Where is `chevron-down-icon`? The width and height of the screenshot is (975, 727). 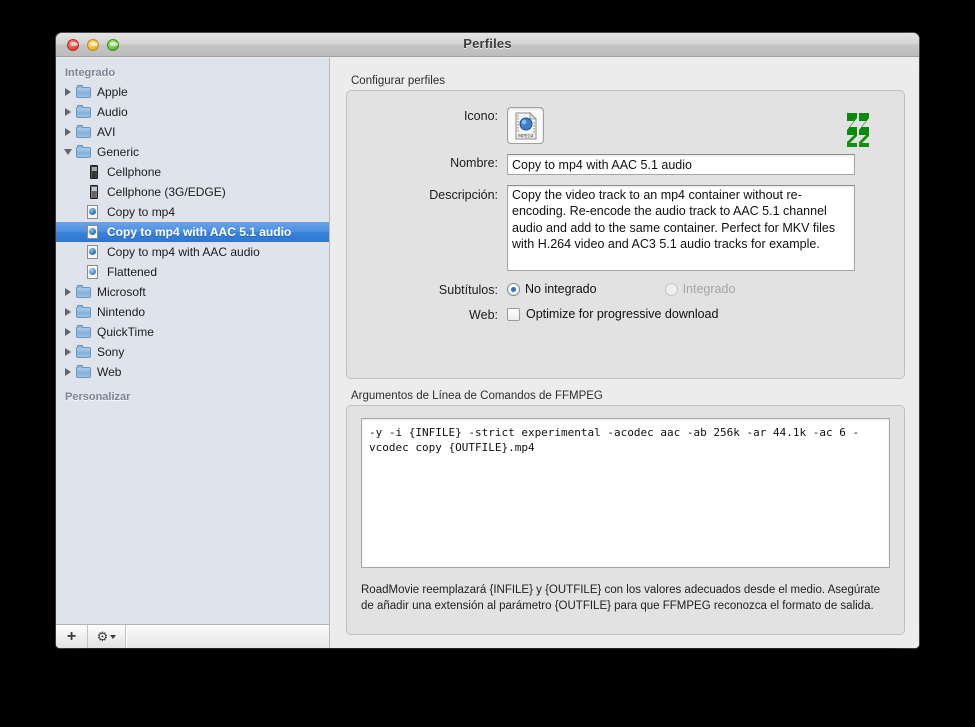
chevron-down-icon is located at coordinates (113, 636).